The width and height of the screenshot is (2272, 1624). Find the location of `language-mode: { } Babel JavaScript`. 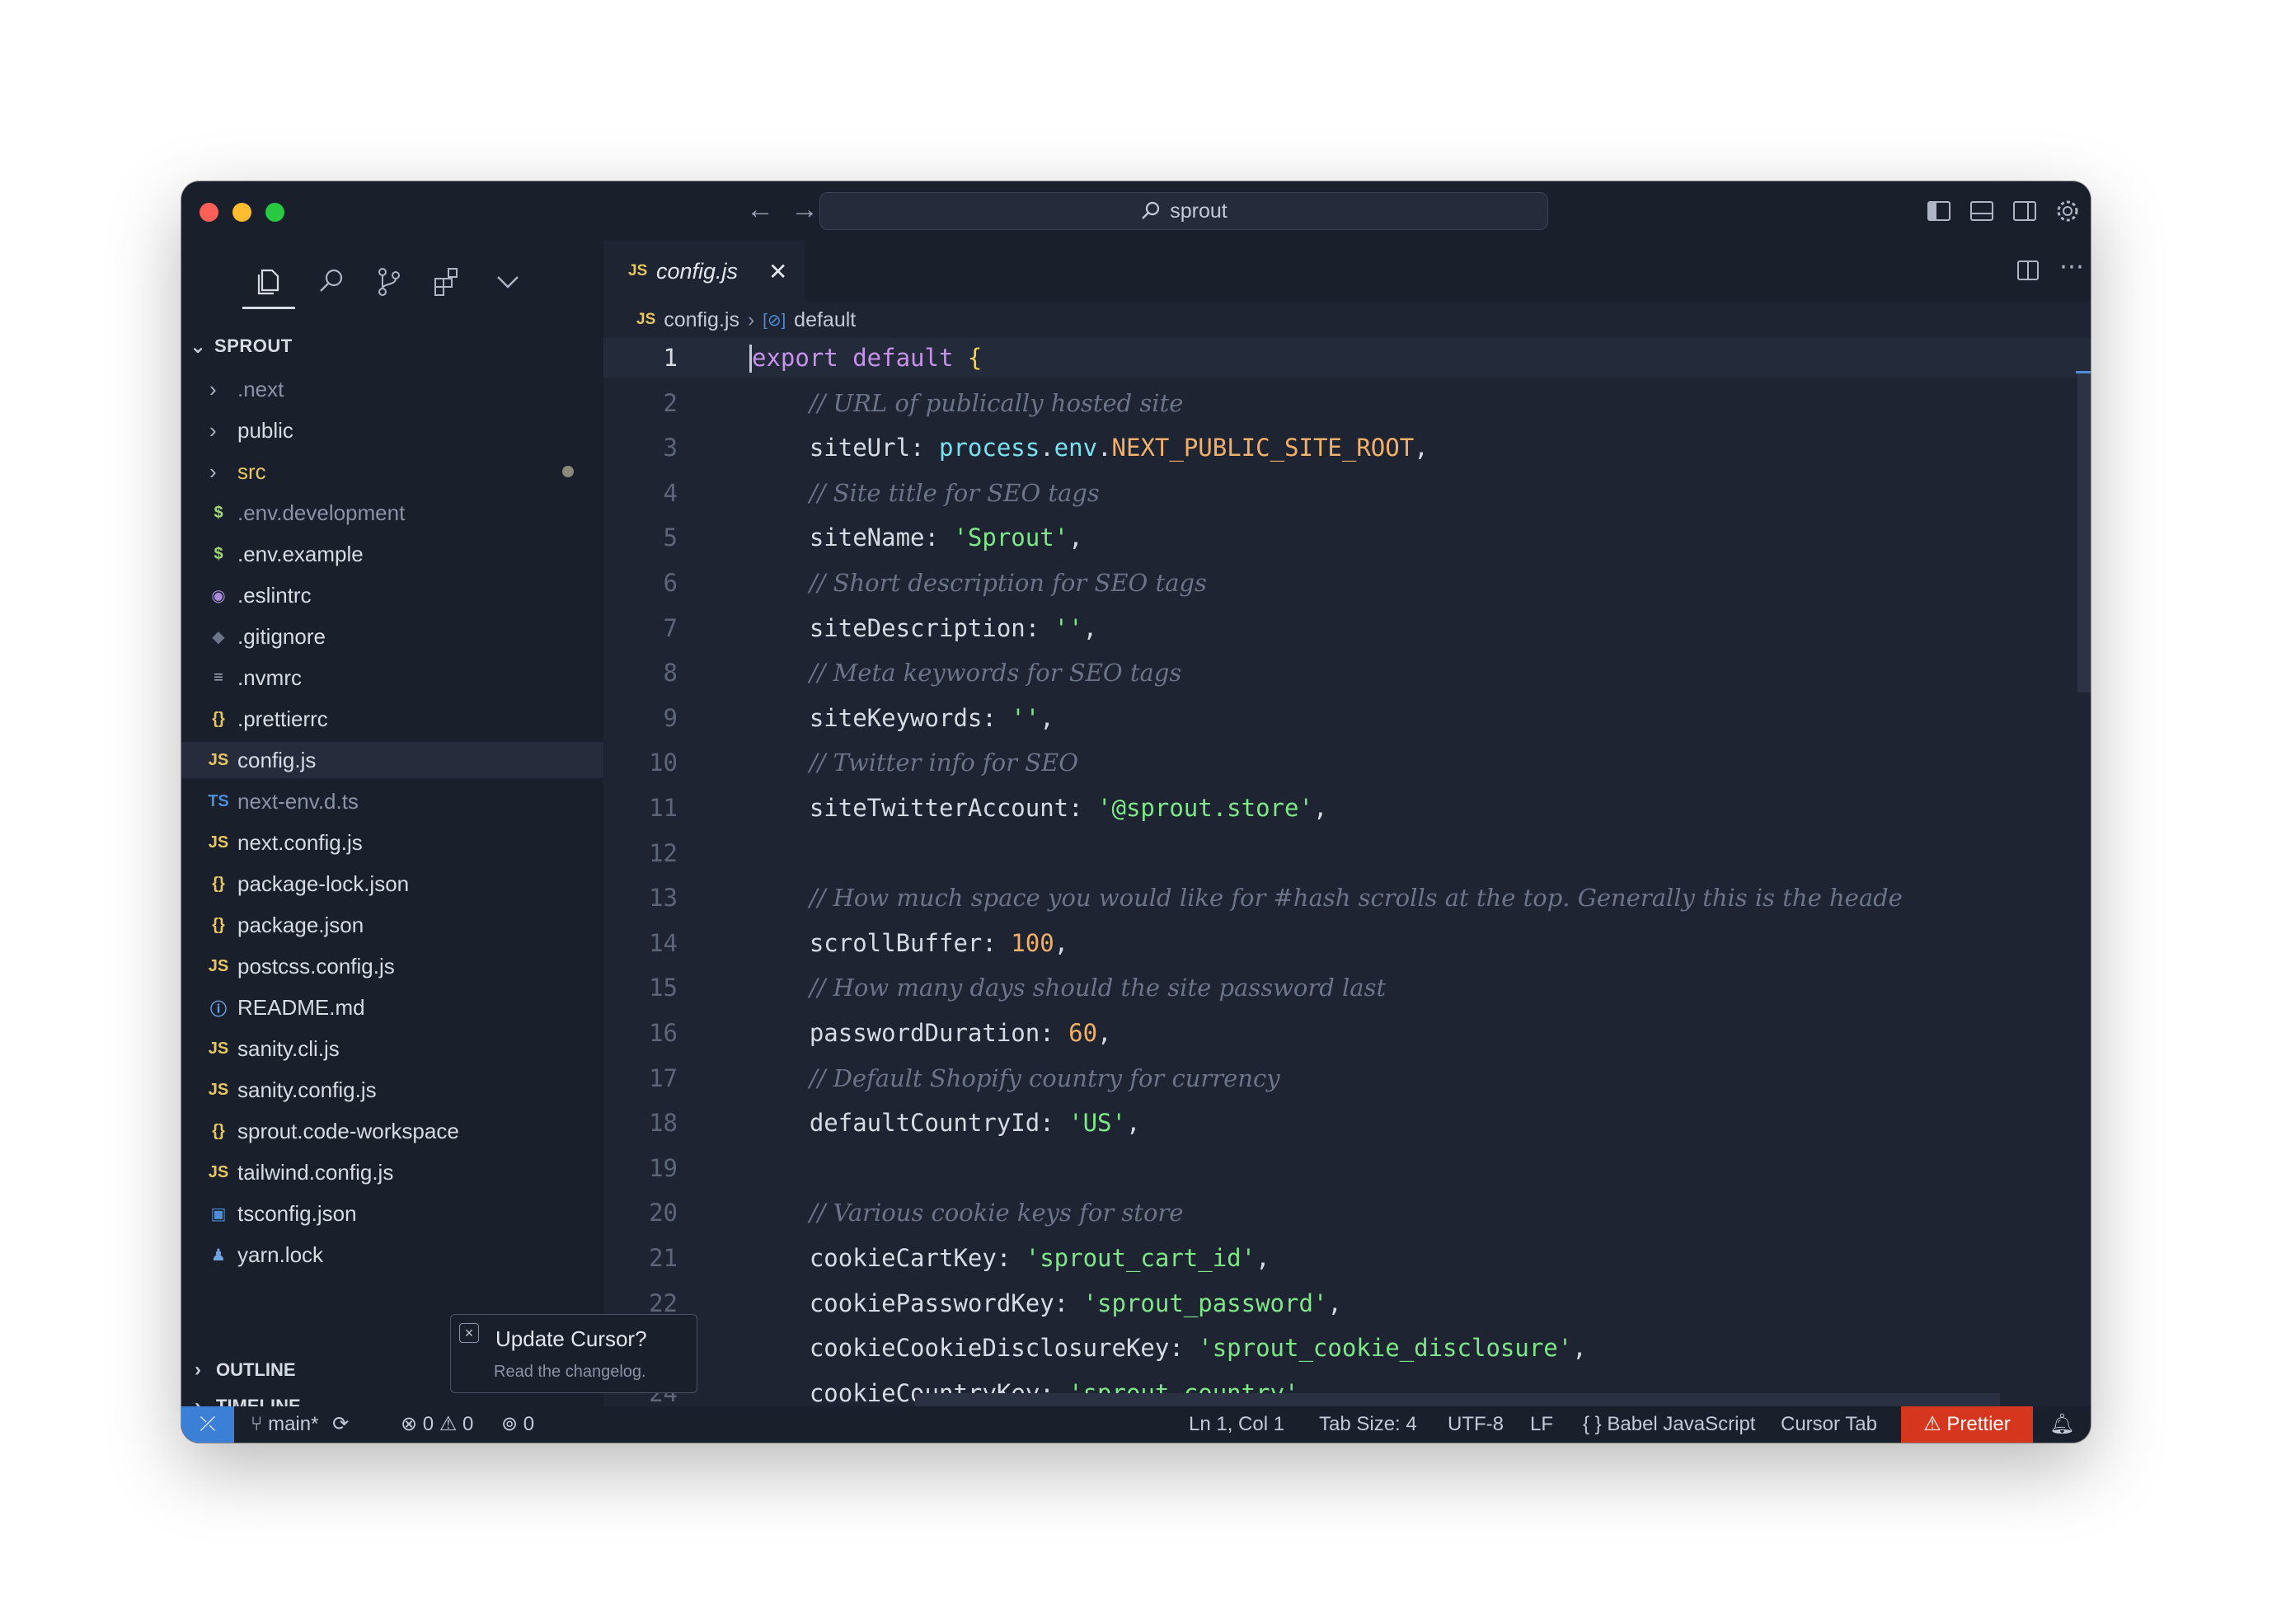

language-mode: { } Babel JavaScript is located at coordinates (1669, 1425).